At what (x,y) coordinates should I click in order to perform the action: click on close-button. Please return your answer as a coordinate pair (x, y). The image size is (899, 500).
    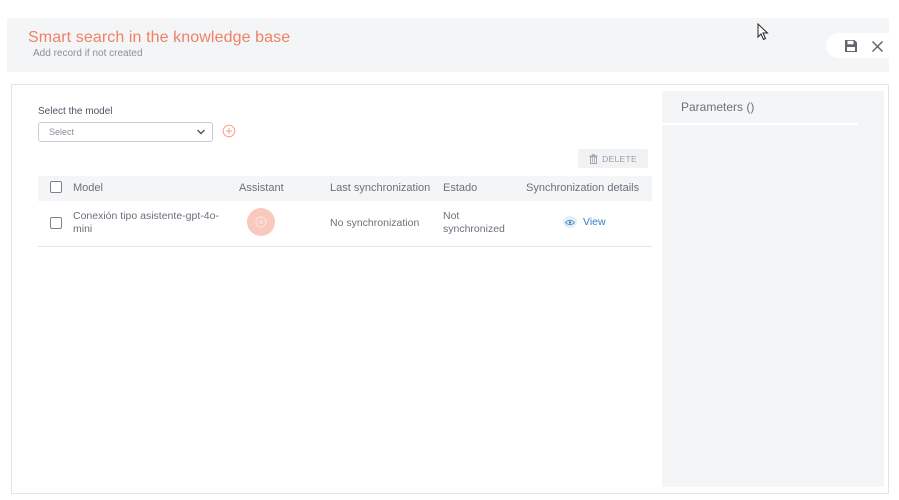
    Looking at the image, I should click on (877, 46).